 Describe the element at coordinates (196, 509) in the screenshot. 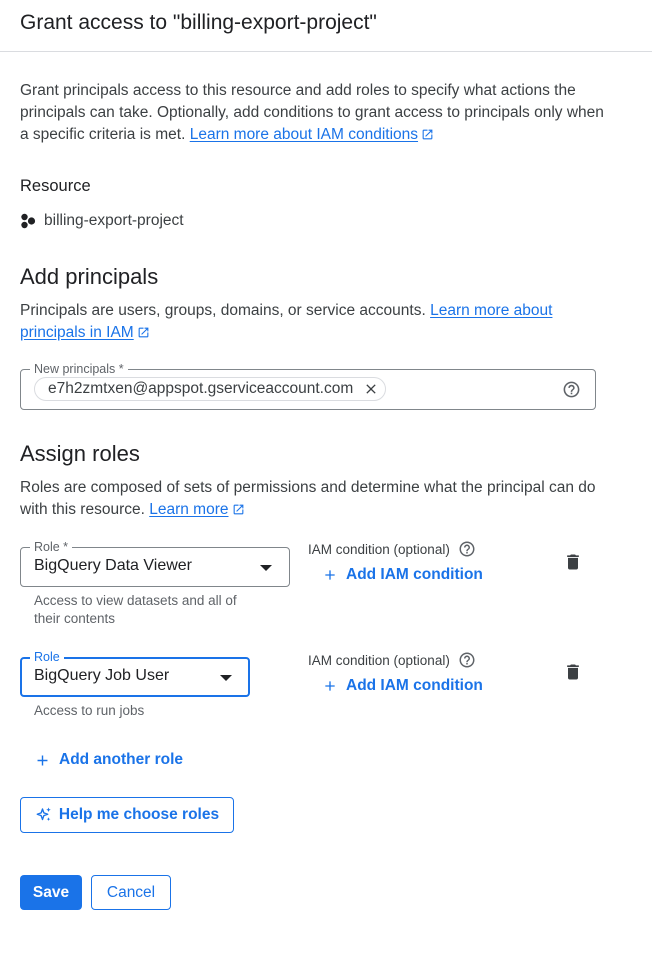

I see `learn-more-roles-link: Learn more` at that location.